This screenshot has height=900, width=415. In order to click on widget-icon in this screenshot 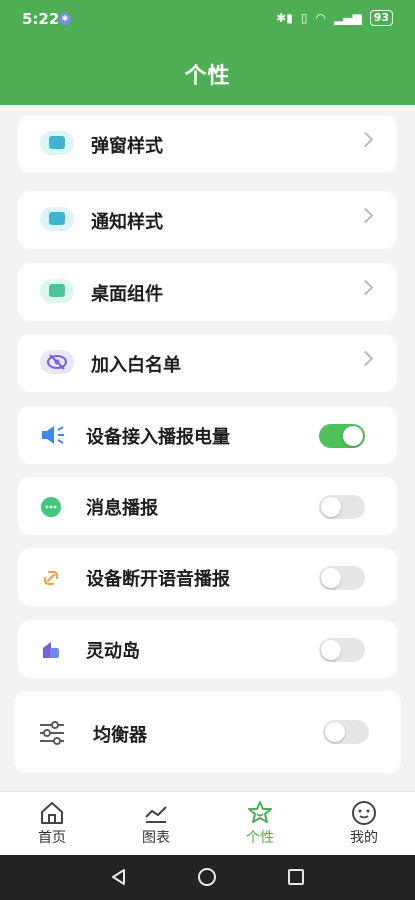, I will do `click(57, 291)`.